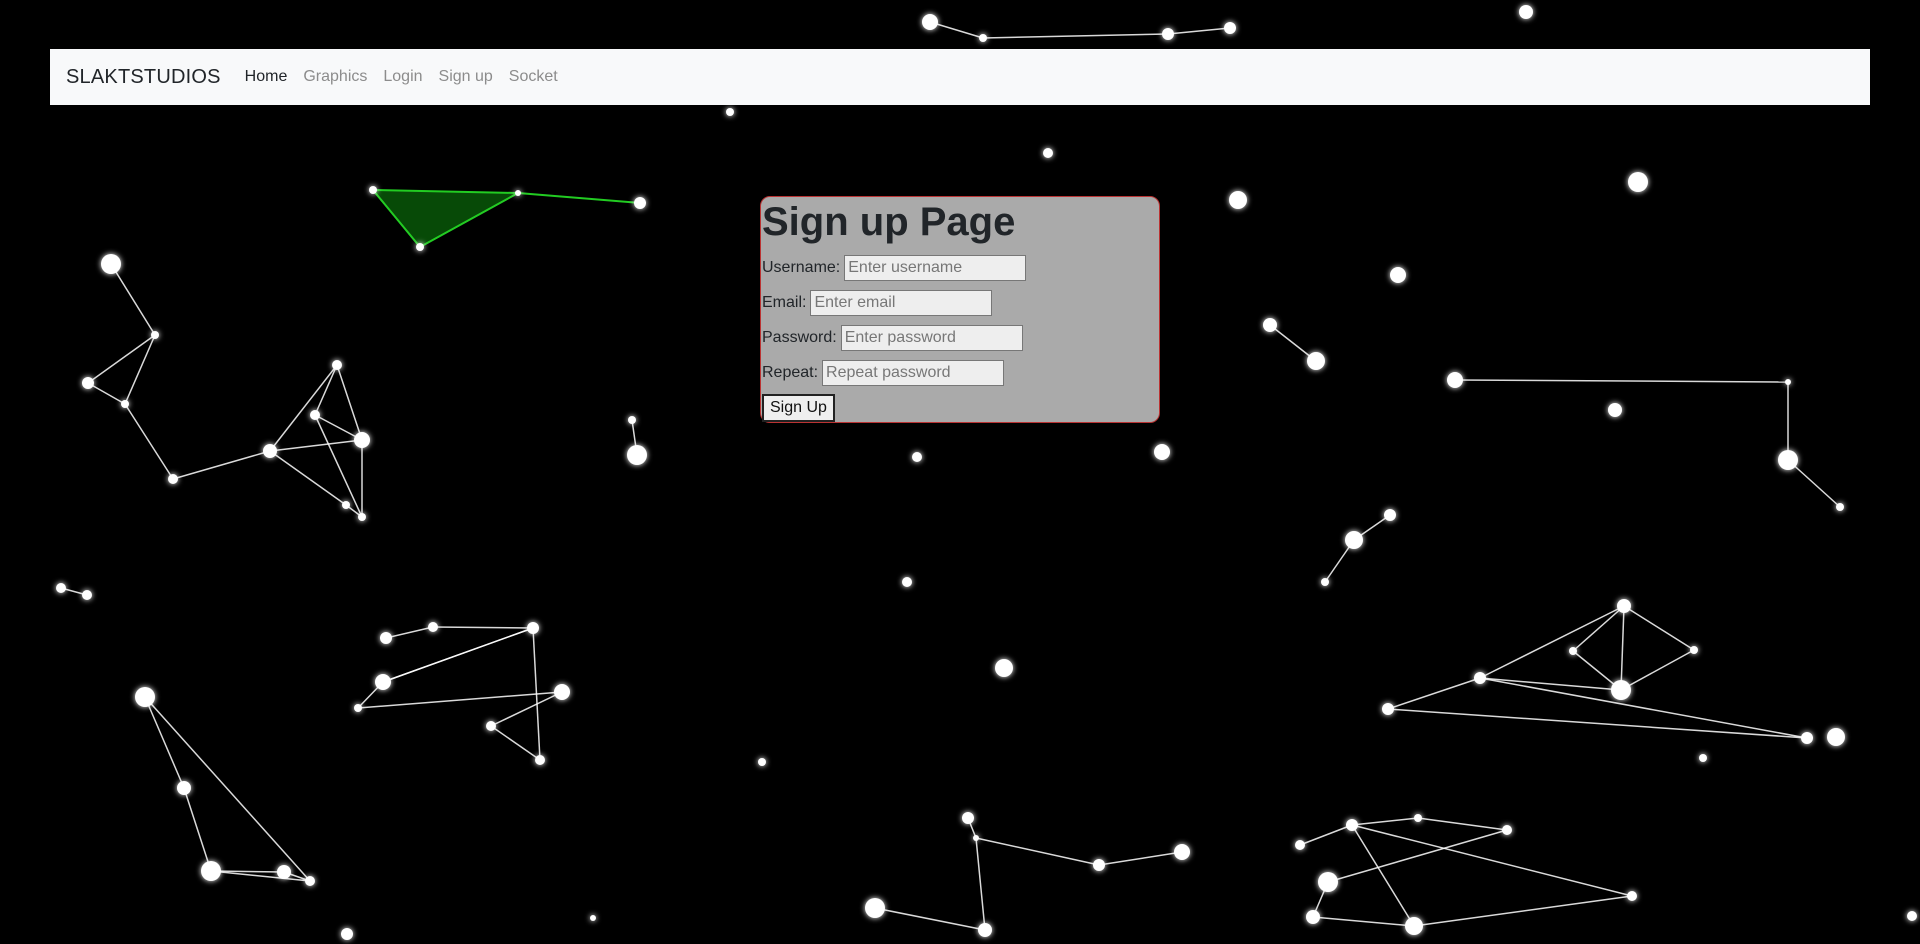 The width and height of the screenshot is (1920, 944). Describe the element at coordinates (798, 408) in the screenshot. I see `signup-button: Sign Up` at that location.